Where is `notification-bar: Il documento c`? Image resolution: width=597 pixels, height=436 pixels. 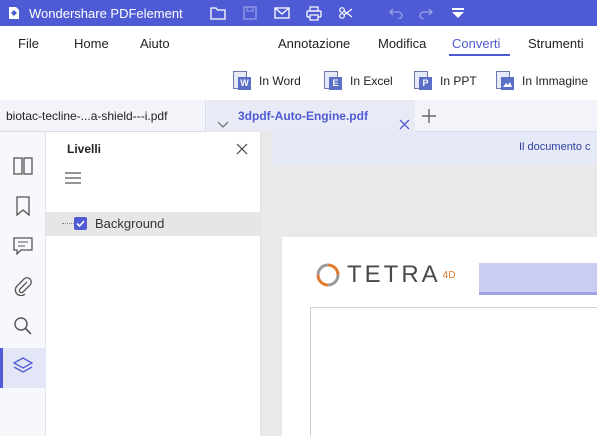
notification-bar: Il documento c is located at coordinates (435, 148).